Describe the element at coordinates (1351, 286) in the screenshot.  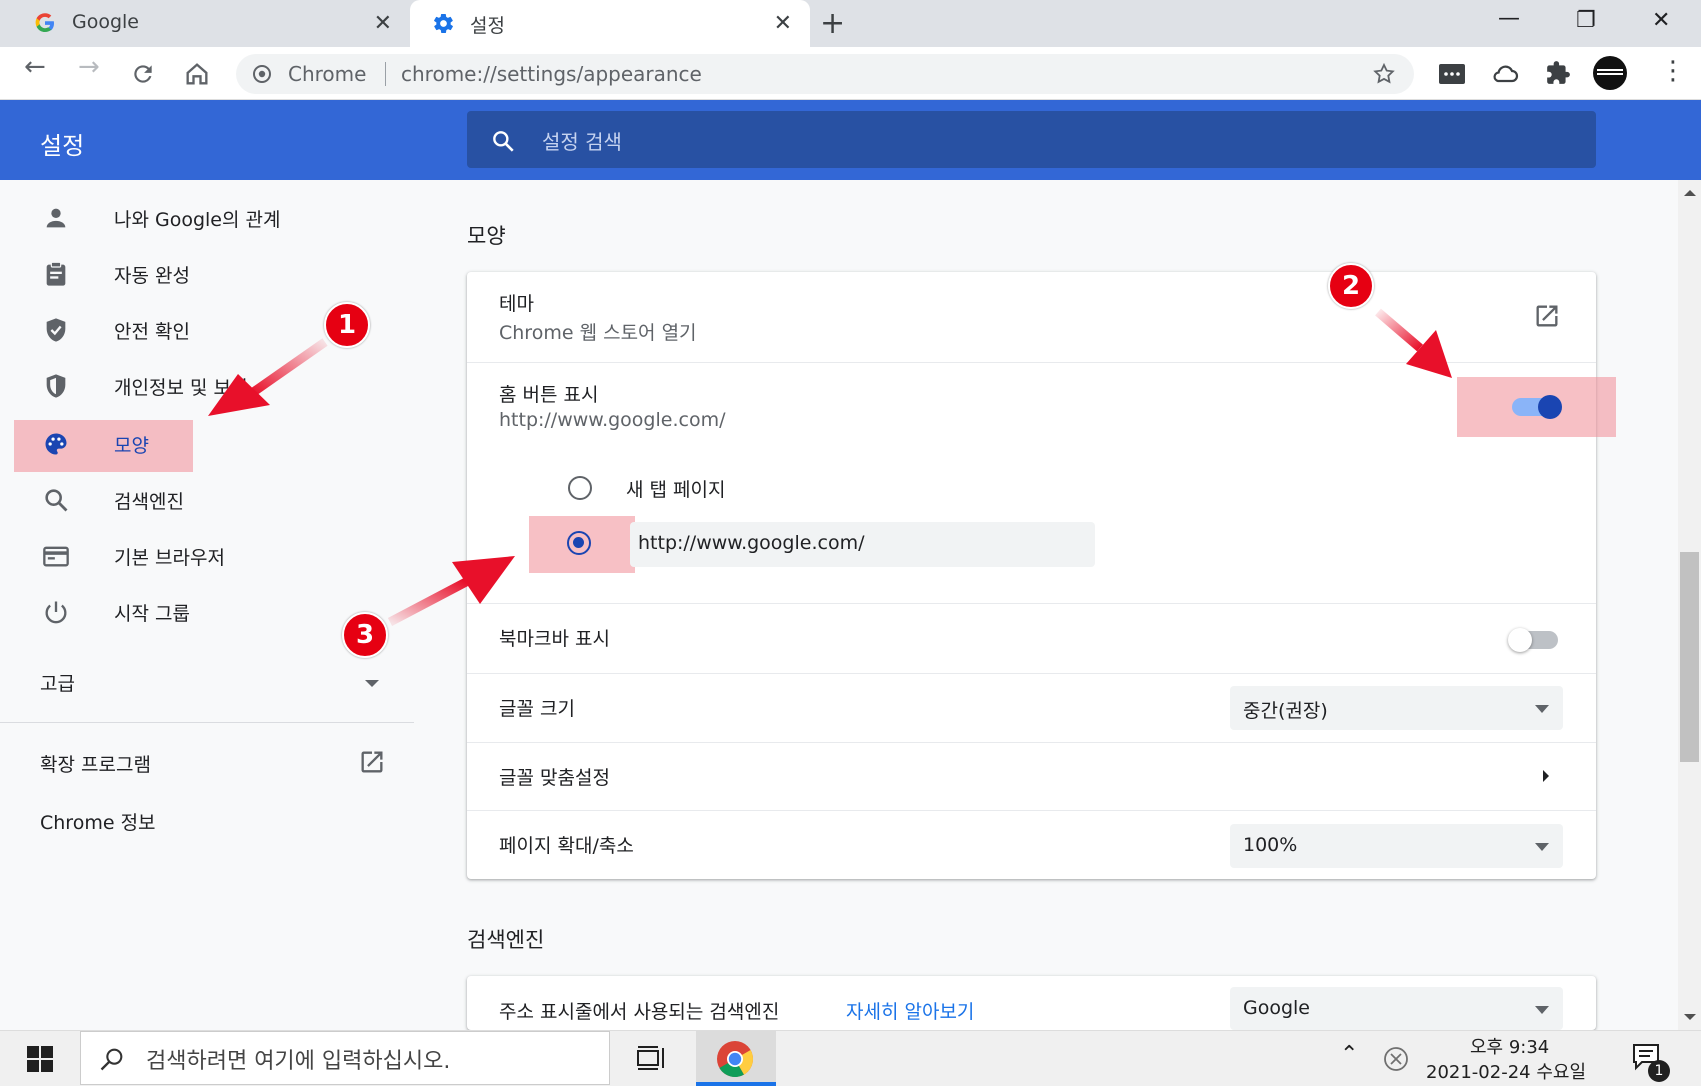
I see `annotation-badge-2: 2` at that location.